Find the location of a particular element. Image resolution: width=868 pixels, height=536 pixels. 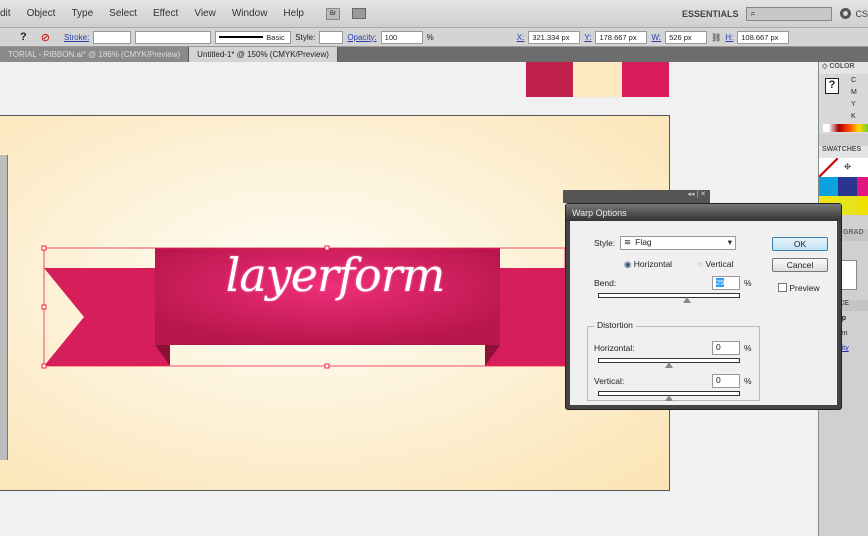

distortion-vertical-field: 0 is located at coordinates (726, 381).